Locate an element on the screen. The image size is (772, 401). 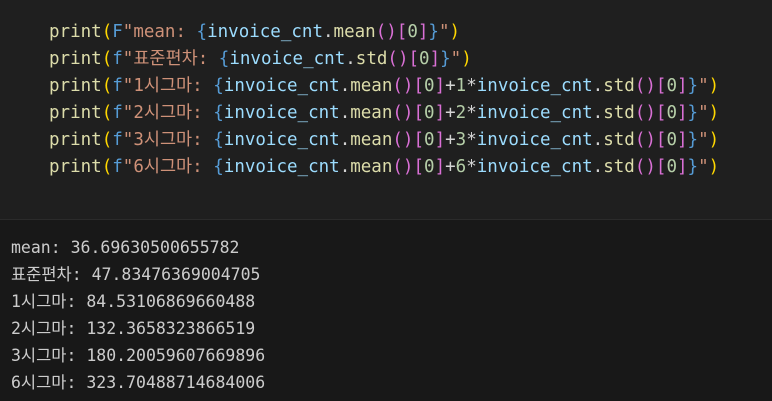
code-token: 2 is located at coordinates (461, 113).